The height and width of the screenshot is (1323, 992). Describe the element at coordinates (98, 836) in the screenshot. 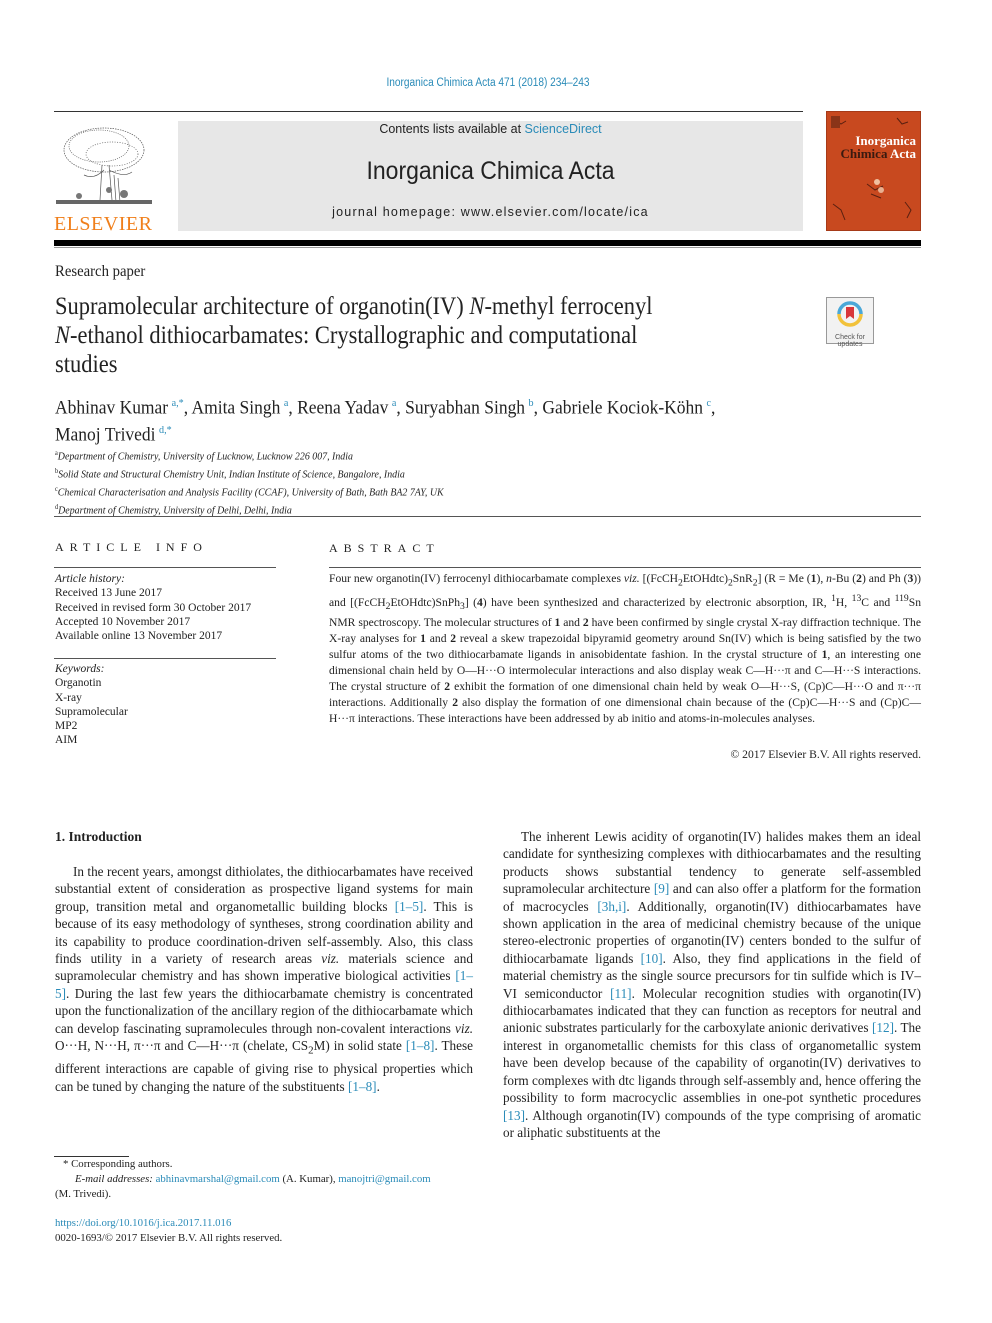

I see `section-heading-introduction: 1. Introduction` at that location.